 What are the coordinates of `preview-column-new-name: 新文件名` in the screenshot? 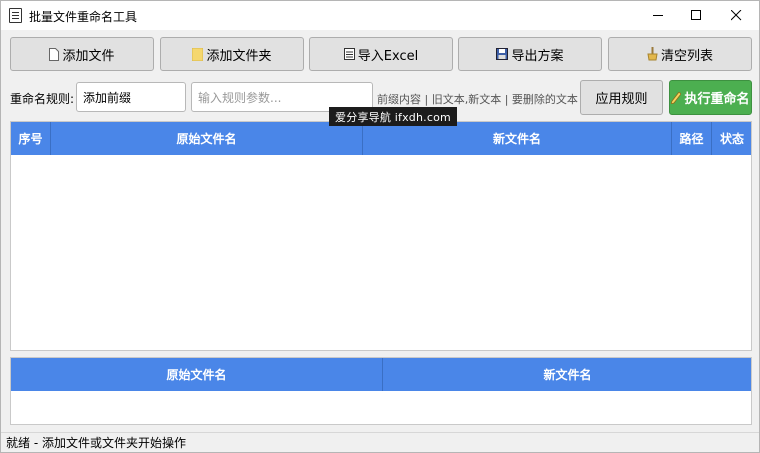 It's located at (567, 374).